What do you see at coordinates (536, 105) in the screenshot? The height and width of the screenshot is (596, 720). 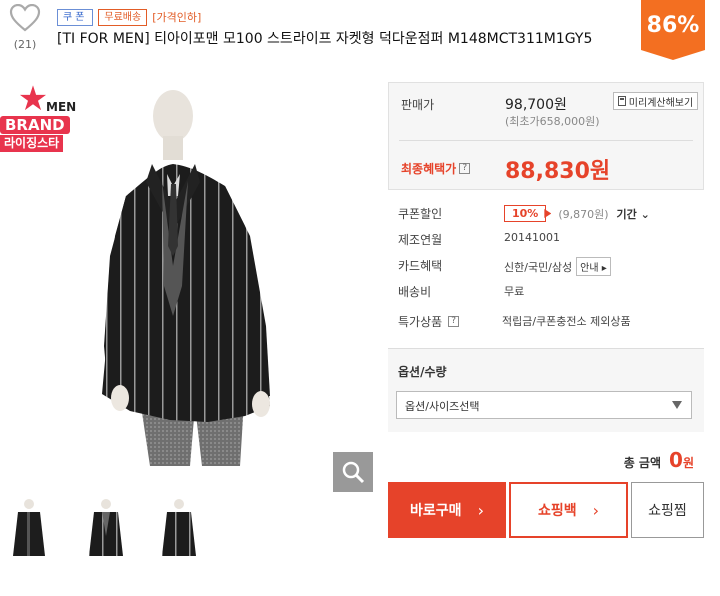 I see `sale-price: 98,700원` at bounding box center [536, 105].